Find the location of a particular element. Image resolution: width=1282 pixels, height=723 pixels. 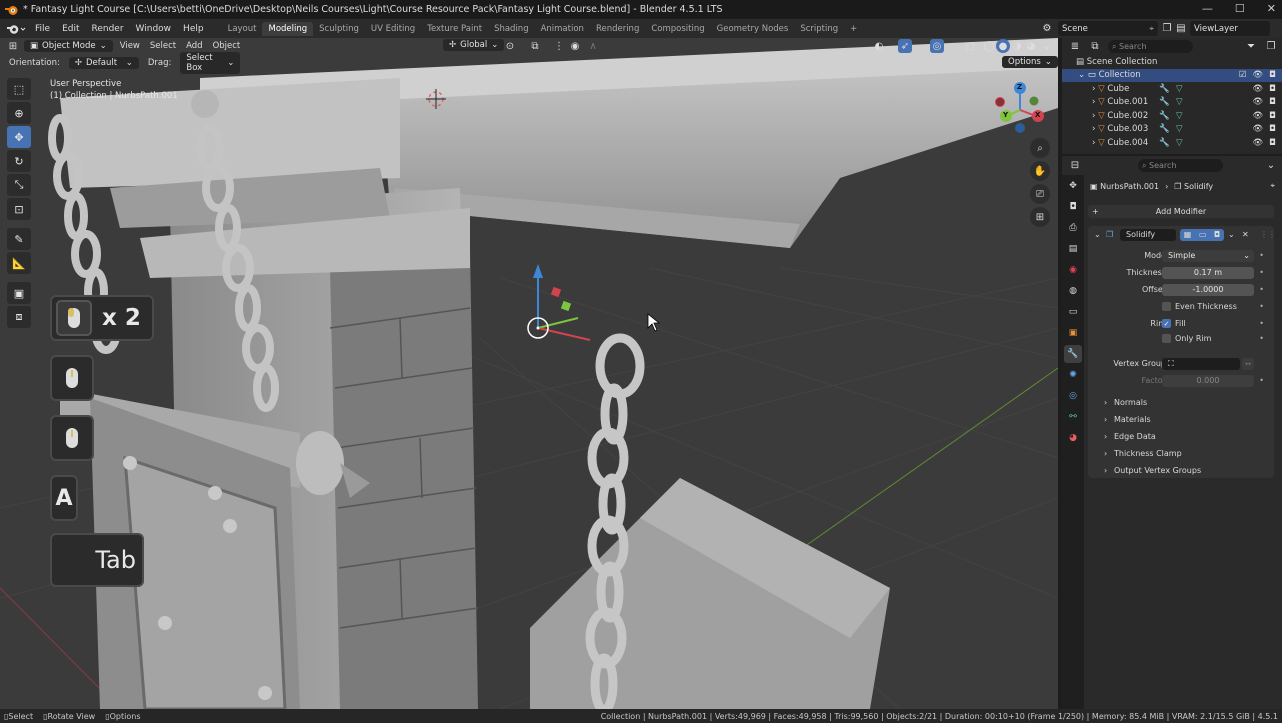

tab-modeling: Modeling is located at coordinates (288, 28).